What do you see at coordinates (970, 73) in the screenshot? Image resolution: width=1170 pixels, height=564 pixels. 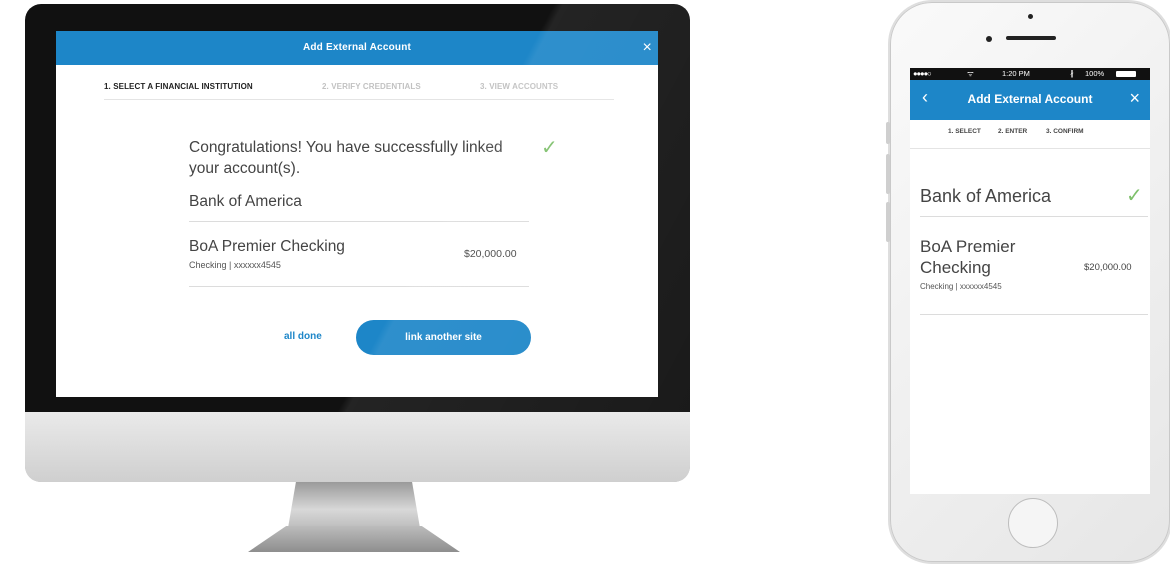 I see `wifi-icon: ᯤ` at bounding box center [970, 73].